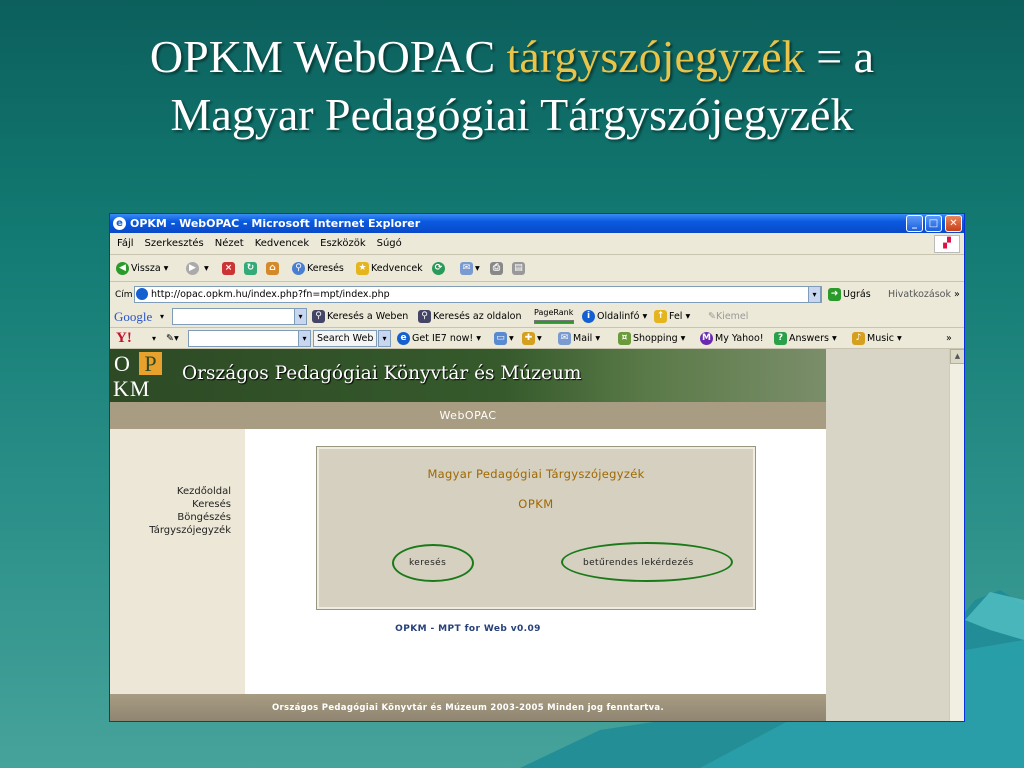 This screenshot has height=768, width=1024. I want to click on menu-favorites: Kedvencek, so click(282, 243).